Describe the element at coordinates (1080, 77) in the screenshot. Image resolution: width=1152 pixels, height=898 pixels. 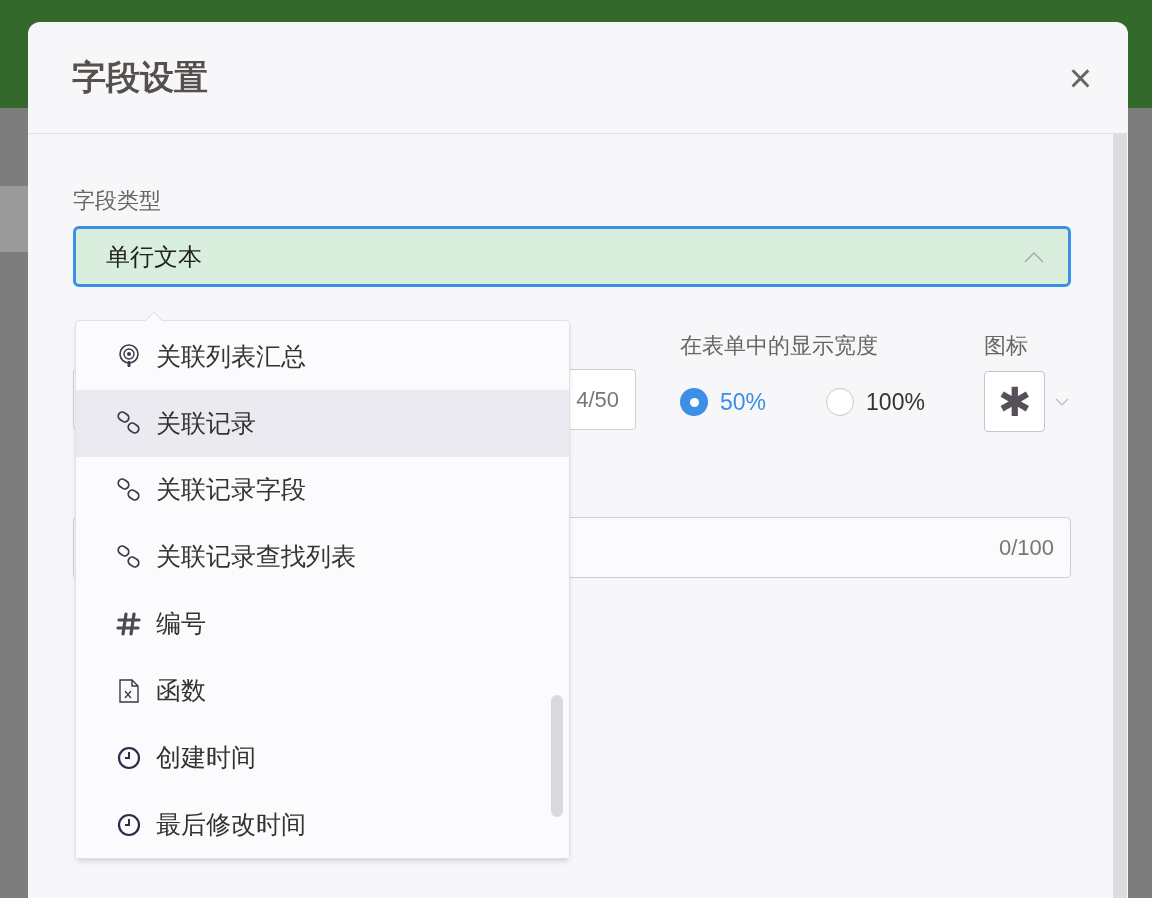
I see `close-button: ×` at that location.